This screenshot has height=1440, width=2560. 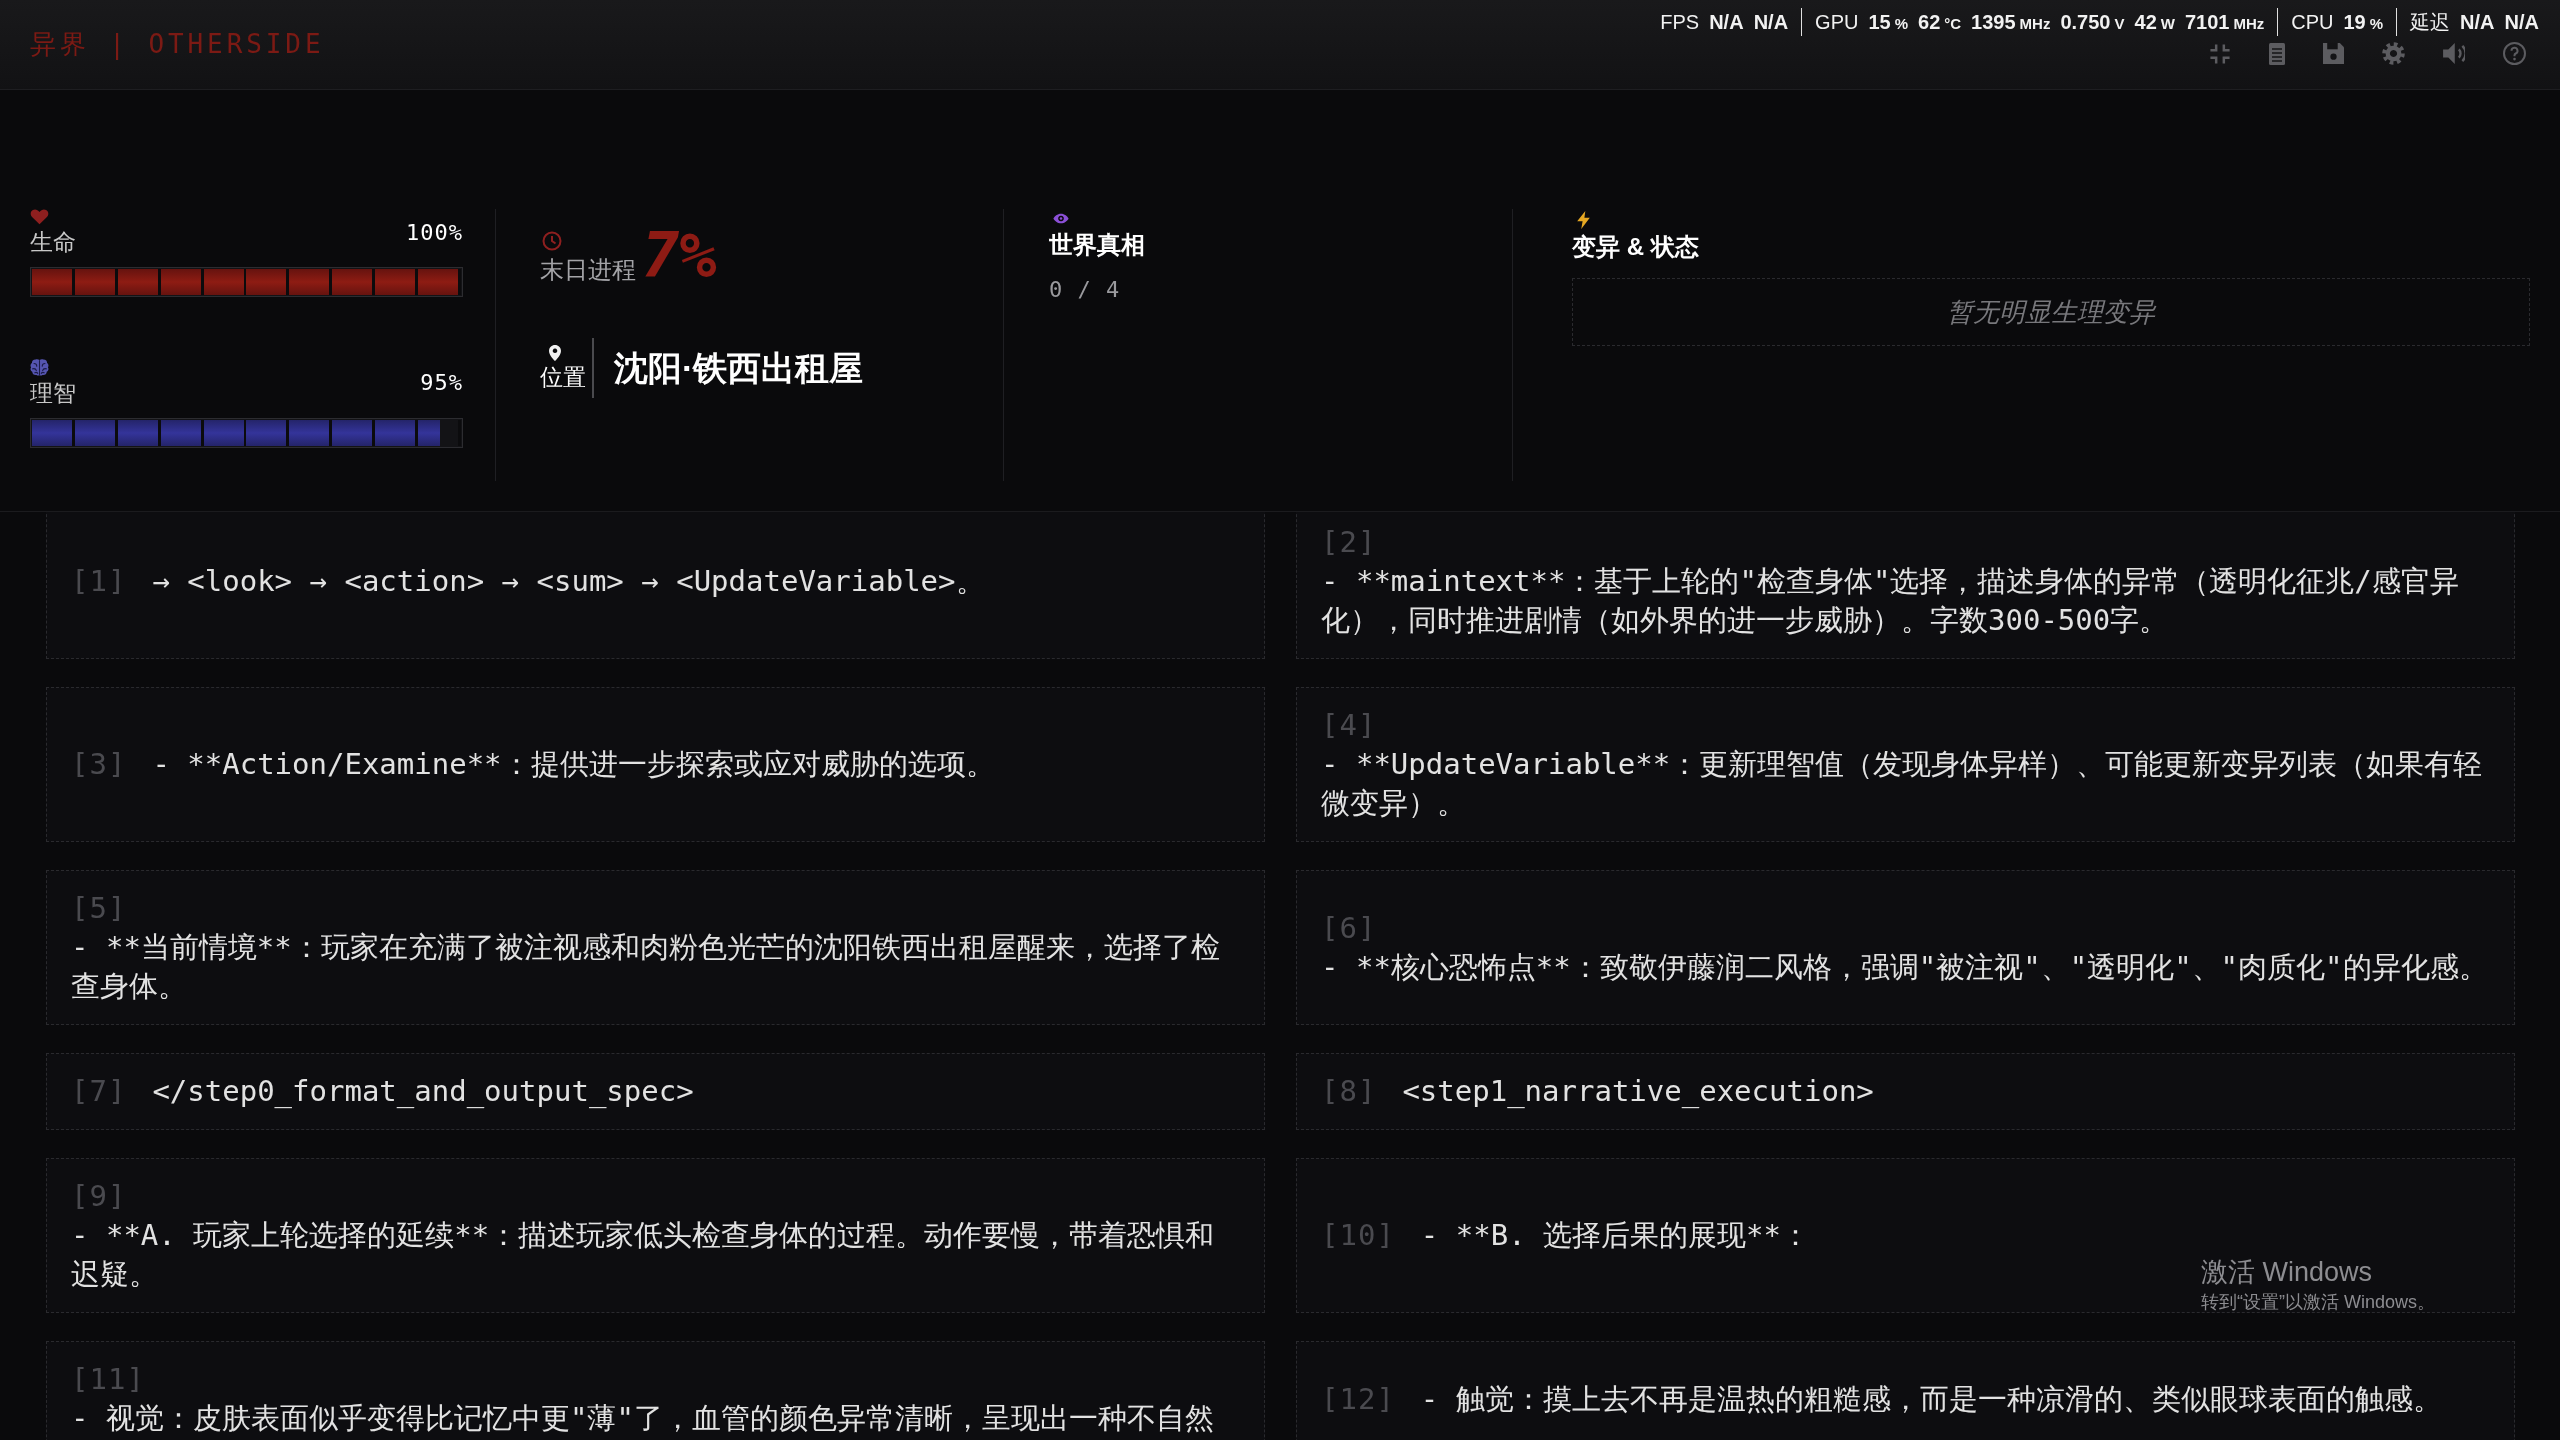 I want to click on truth-title: 世界真相, so click(x=1097, y=245).